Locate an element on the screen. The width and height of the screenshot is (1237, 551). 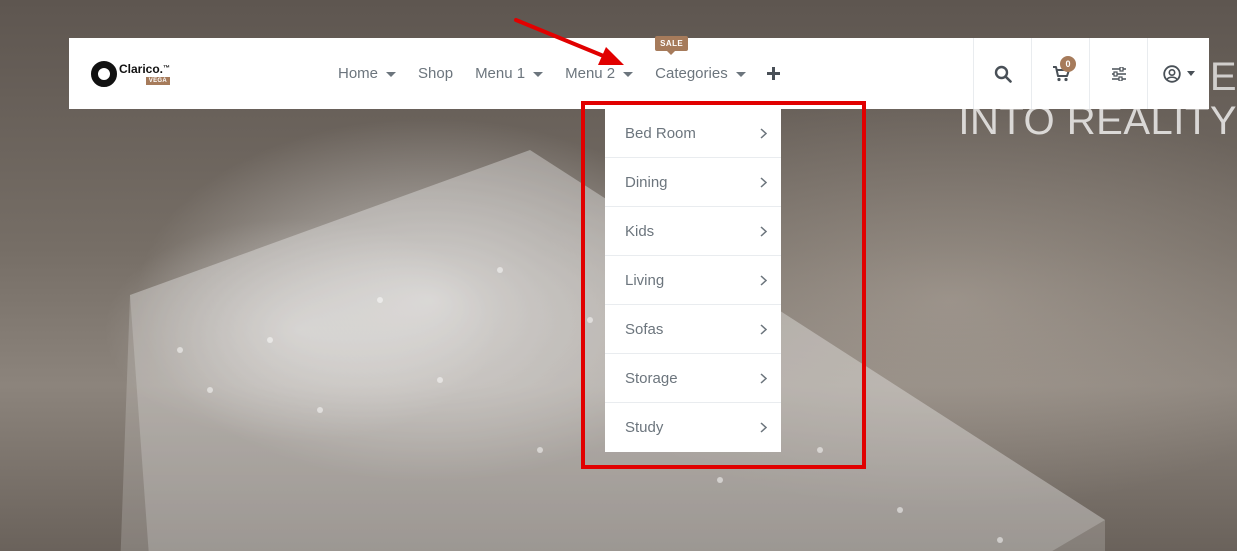
logo: Clarico.™ VEGA is located at coordinates (159, 73).